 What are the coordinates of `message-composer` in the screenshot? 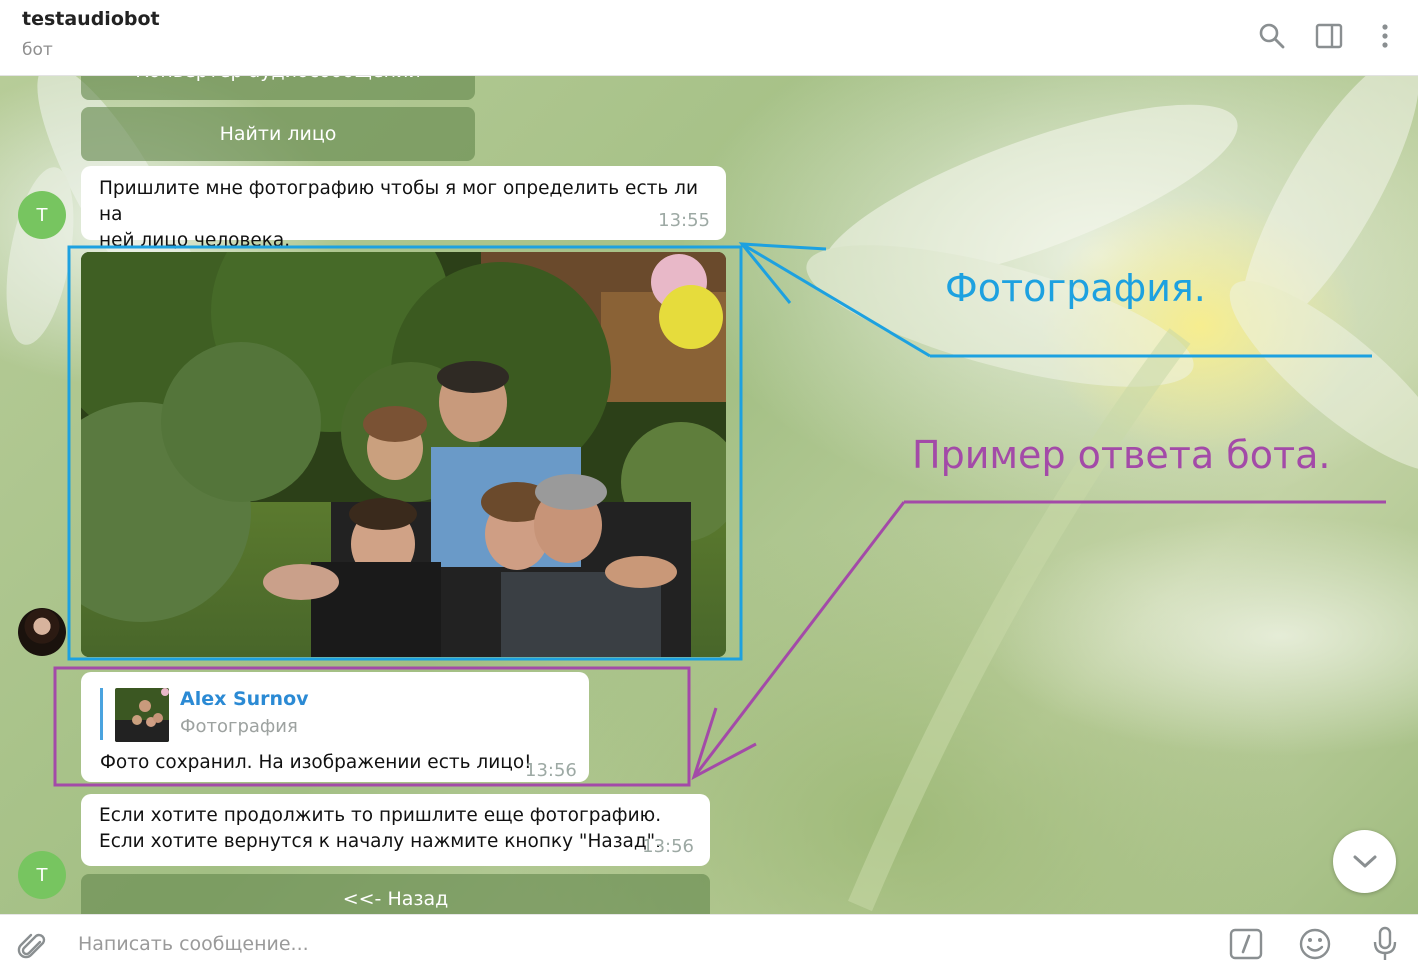 It's located at (709, 943).